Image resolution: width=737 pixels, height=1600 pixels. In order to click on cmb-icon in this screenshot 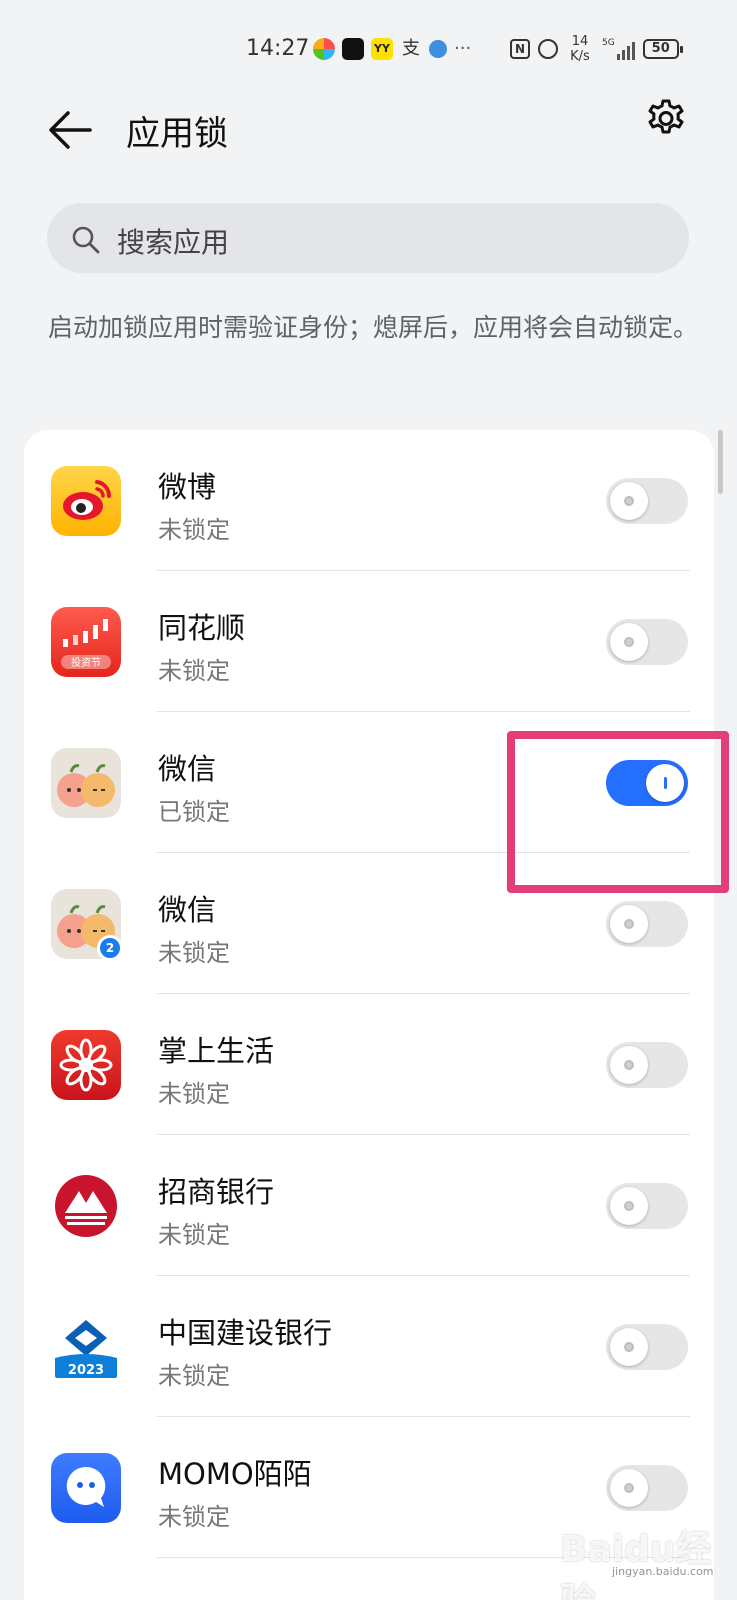, I will do `click(86, 1206)`.